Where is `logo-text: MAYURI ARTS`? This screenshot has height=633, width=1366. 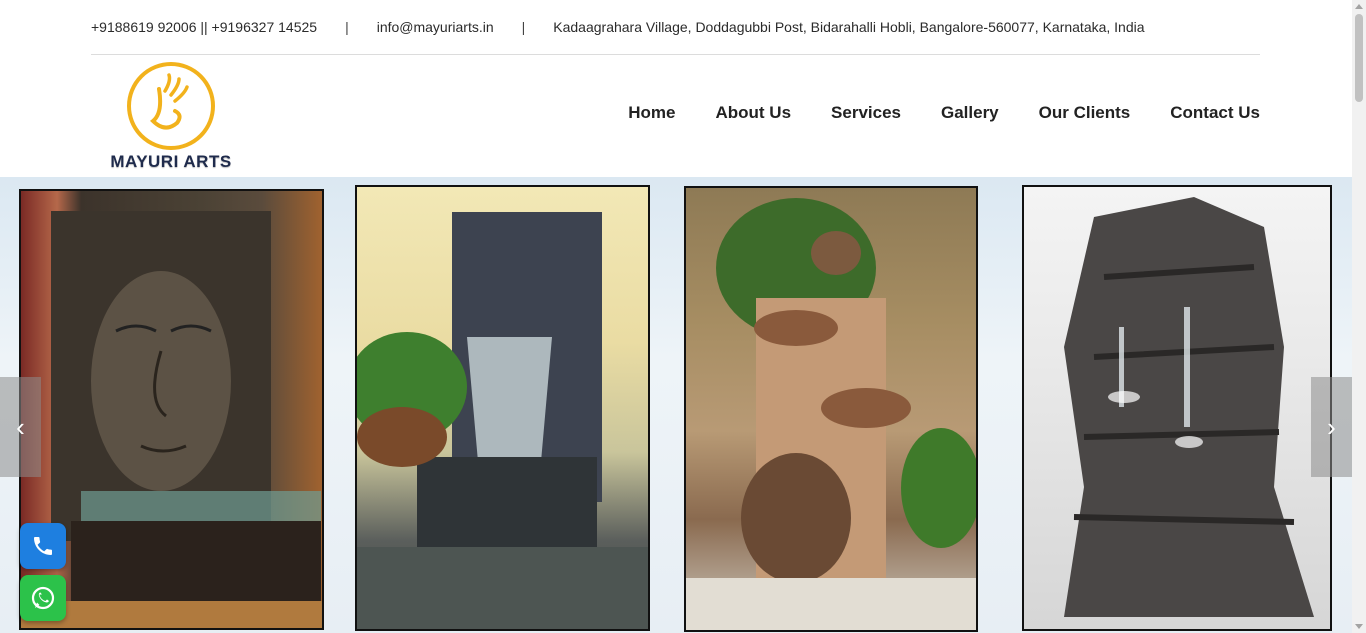 logo-text: MAYURI ARTS is located at coordinates (171, 161).